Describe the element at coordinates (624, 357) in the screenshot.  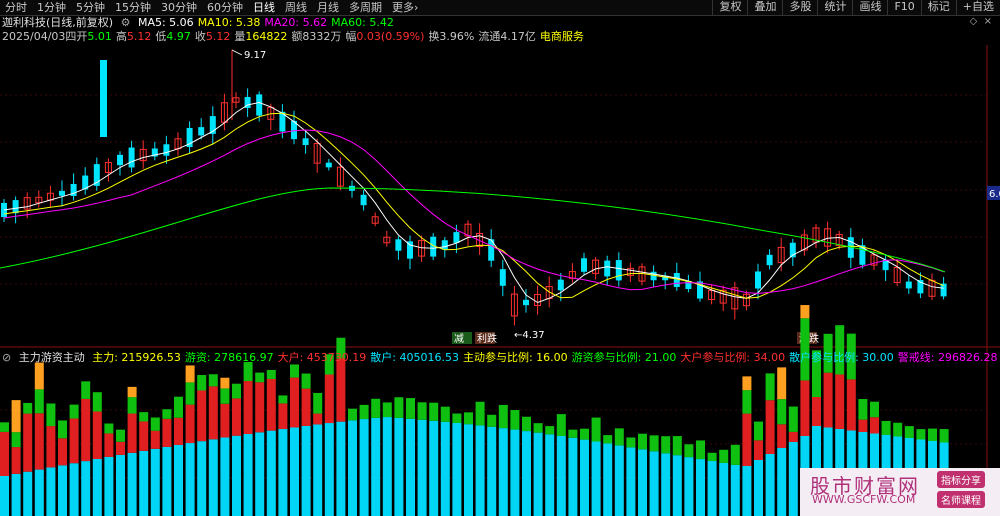
I see `indicator-value: 游资参与比例: 21.00` at that location.